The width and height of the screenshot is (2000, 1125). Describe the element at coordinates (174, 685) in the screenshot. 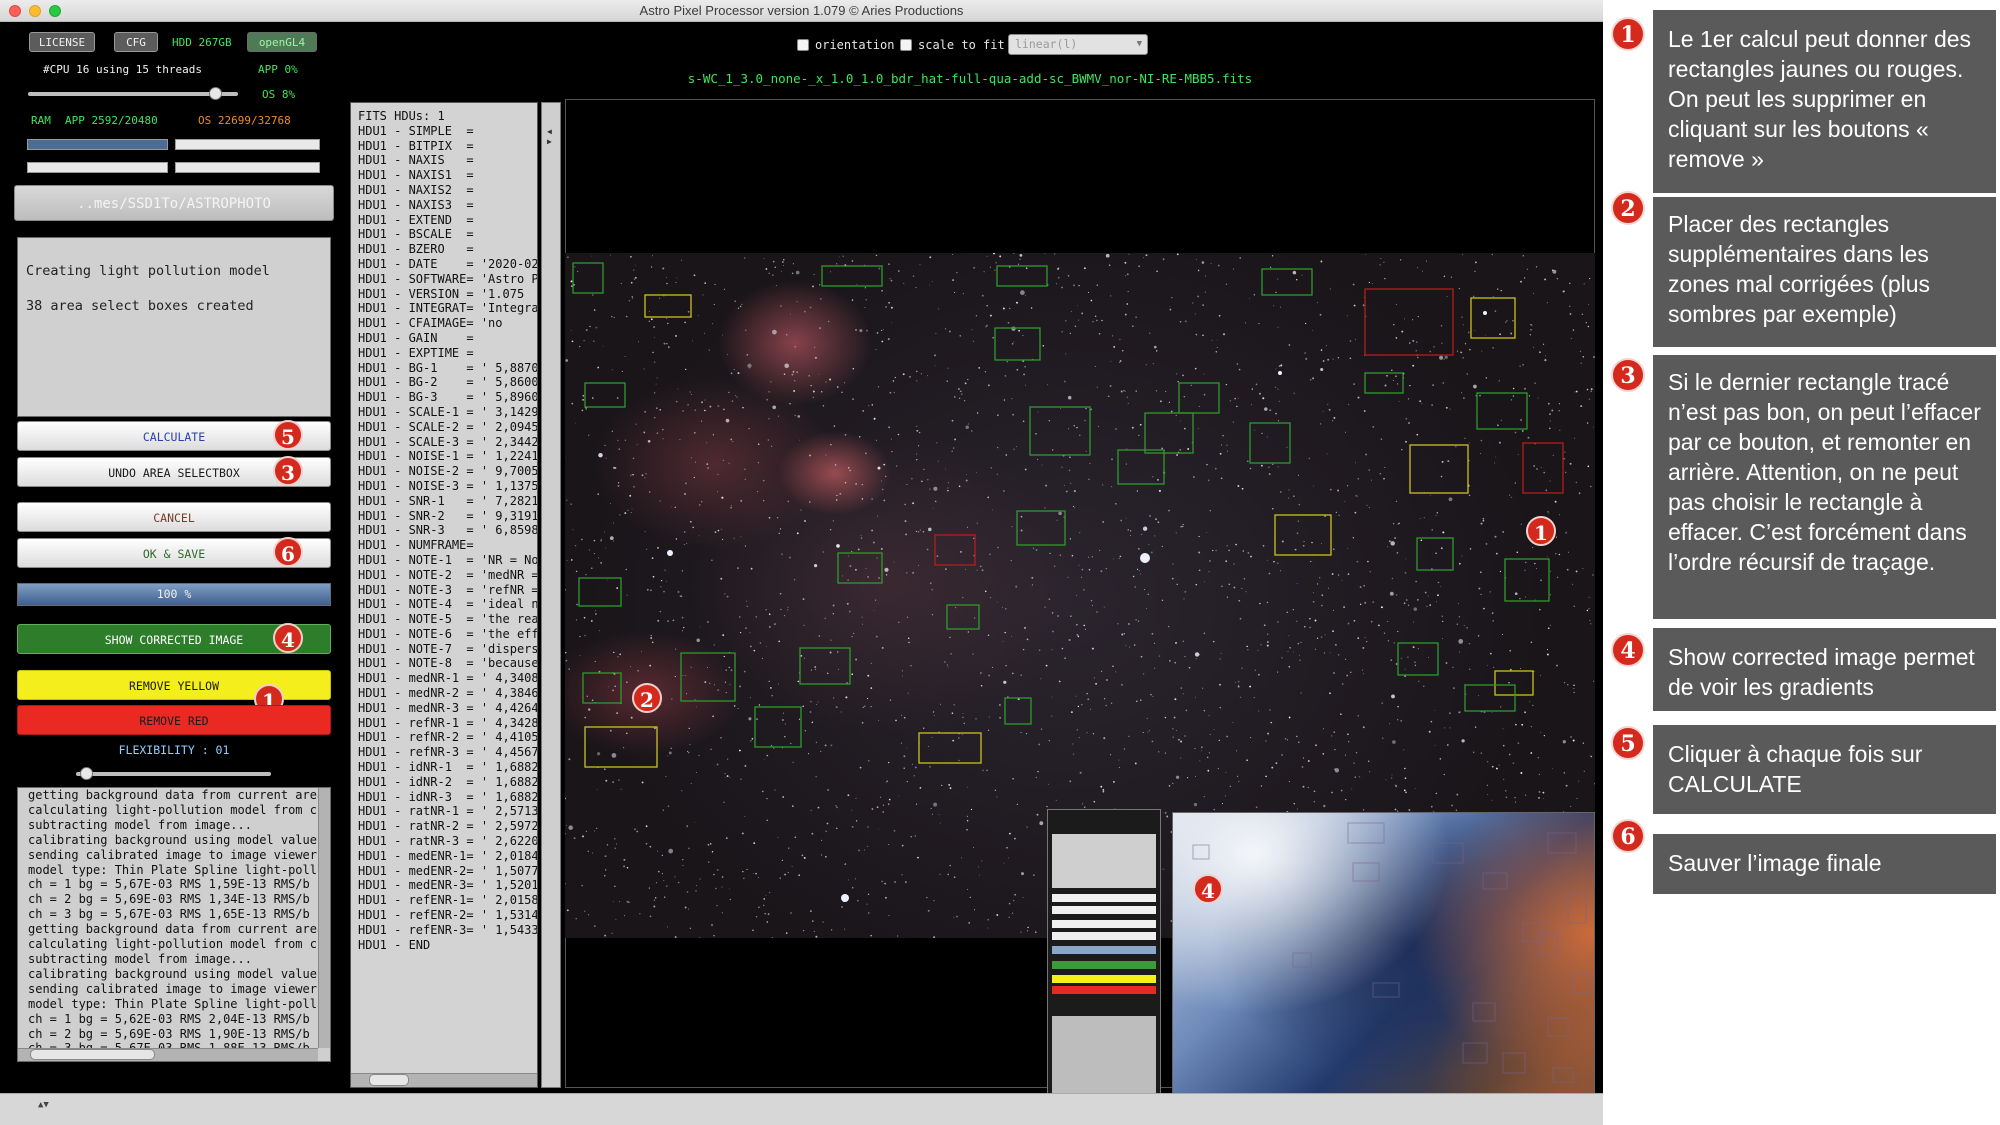

I see `remove-yellow-button: REMOVE YELLOW` at that location.